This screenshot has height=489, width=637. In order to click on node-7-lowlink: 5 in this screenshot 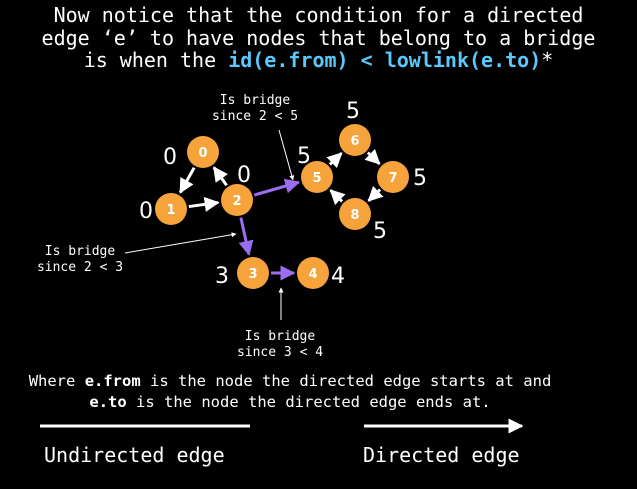, I will do `click(420, 178)`.